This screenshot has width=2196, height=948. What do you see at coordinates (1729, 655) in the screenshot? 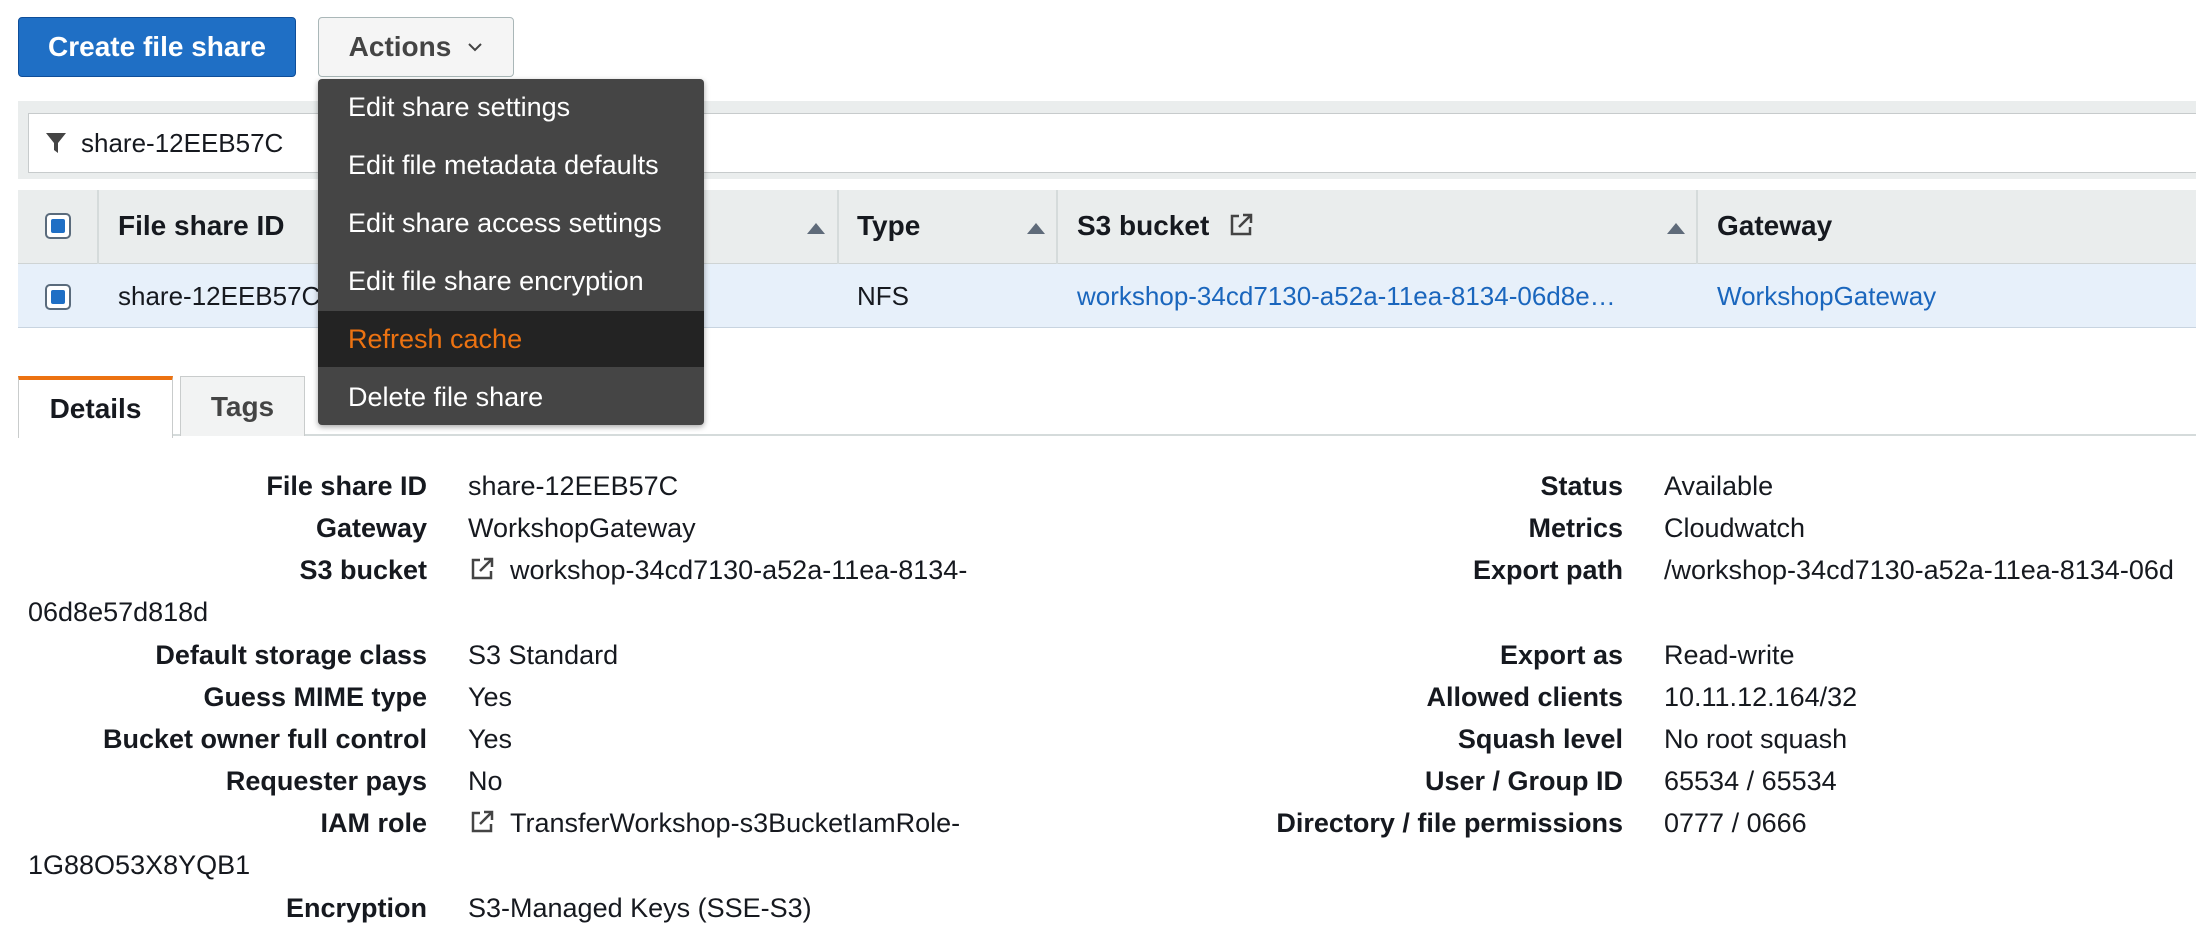
I see `value-export-as: Read-write` at bounding box center [1729, 655].